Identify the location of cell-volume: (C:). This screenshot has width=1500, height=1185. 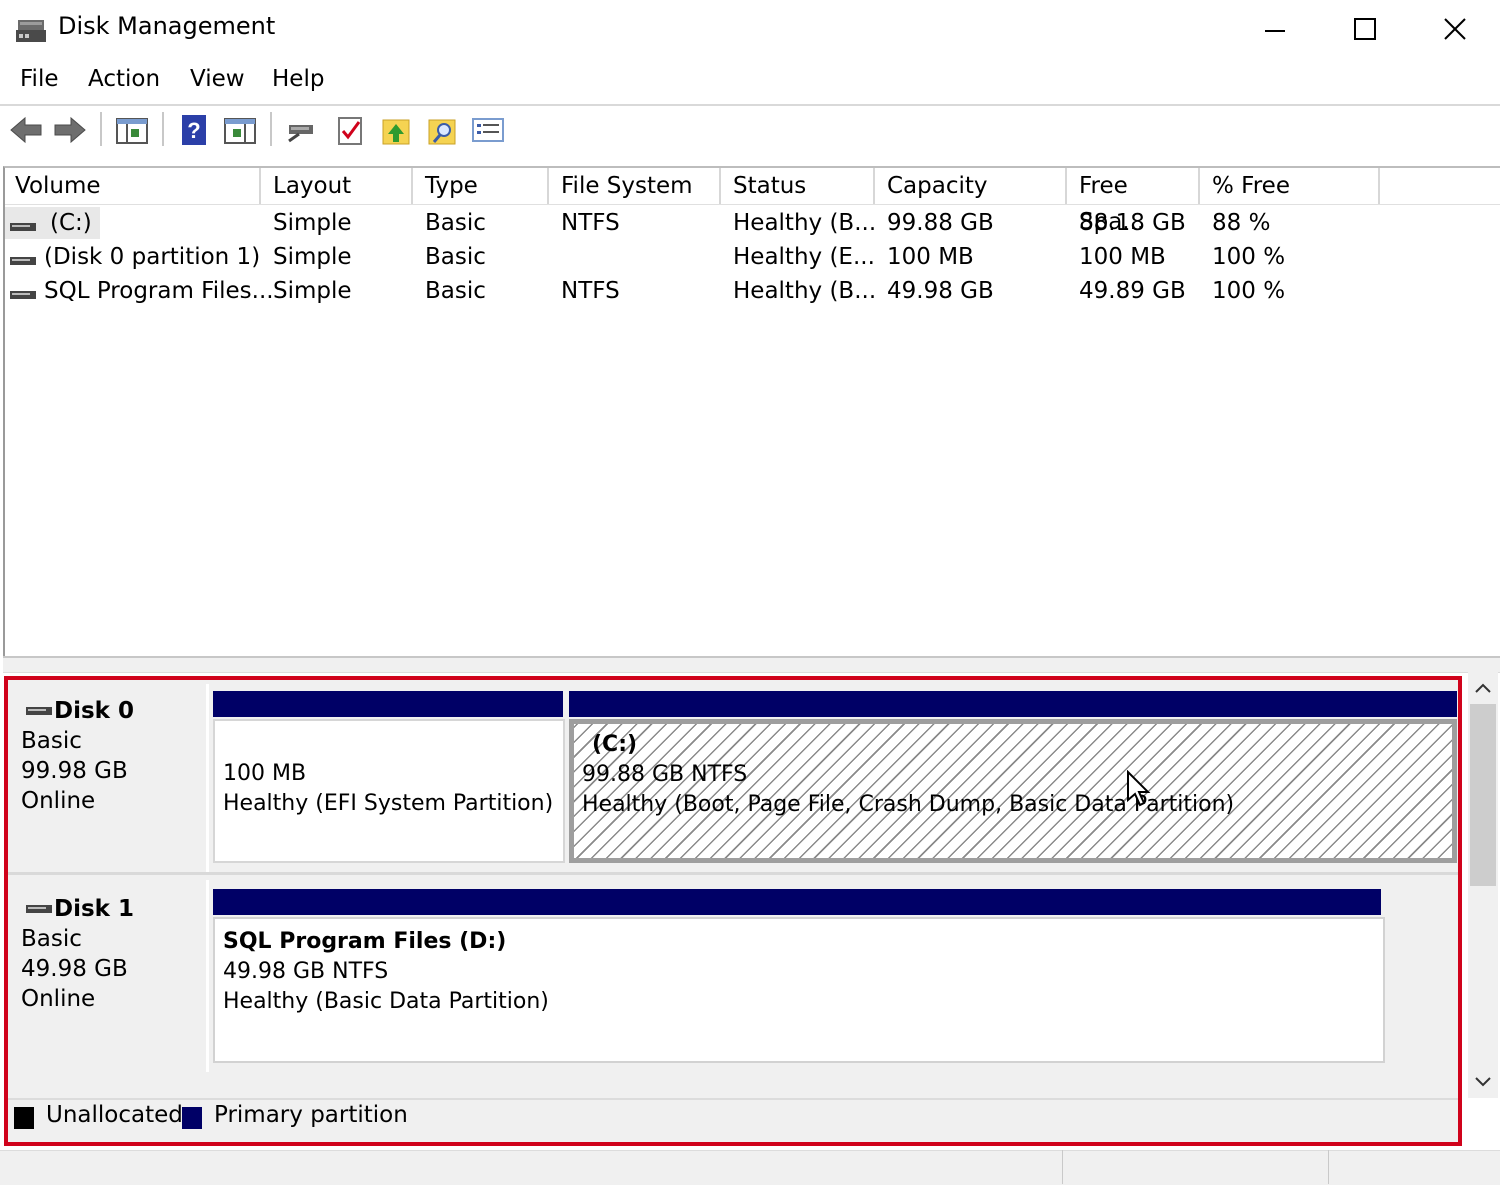
(71, 223).